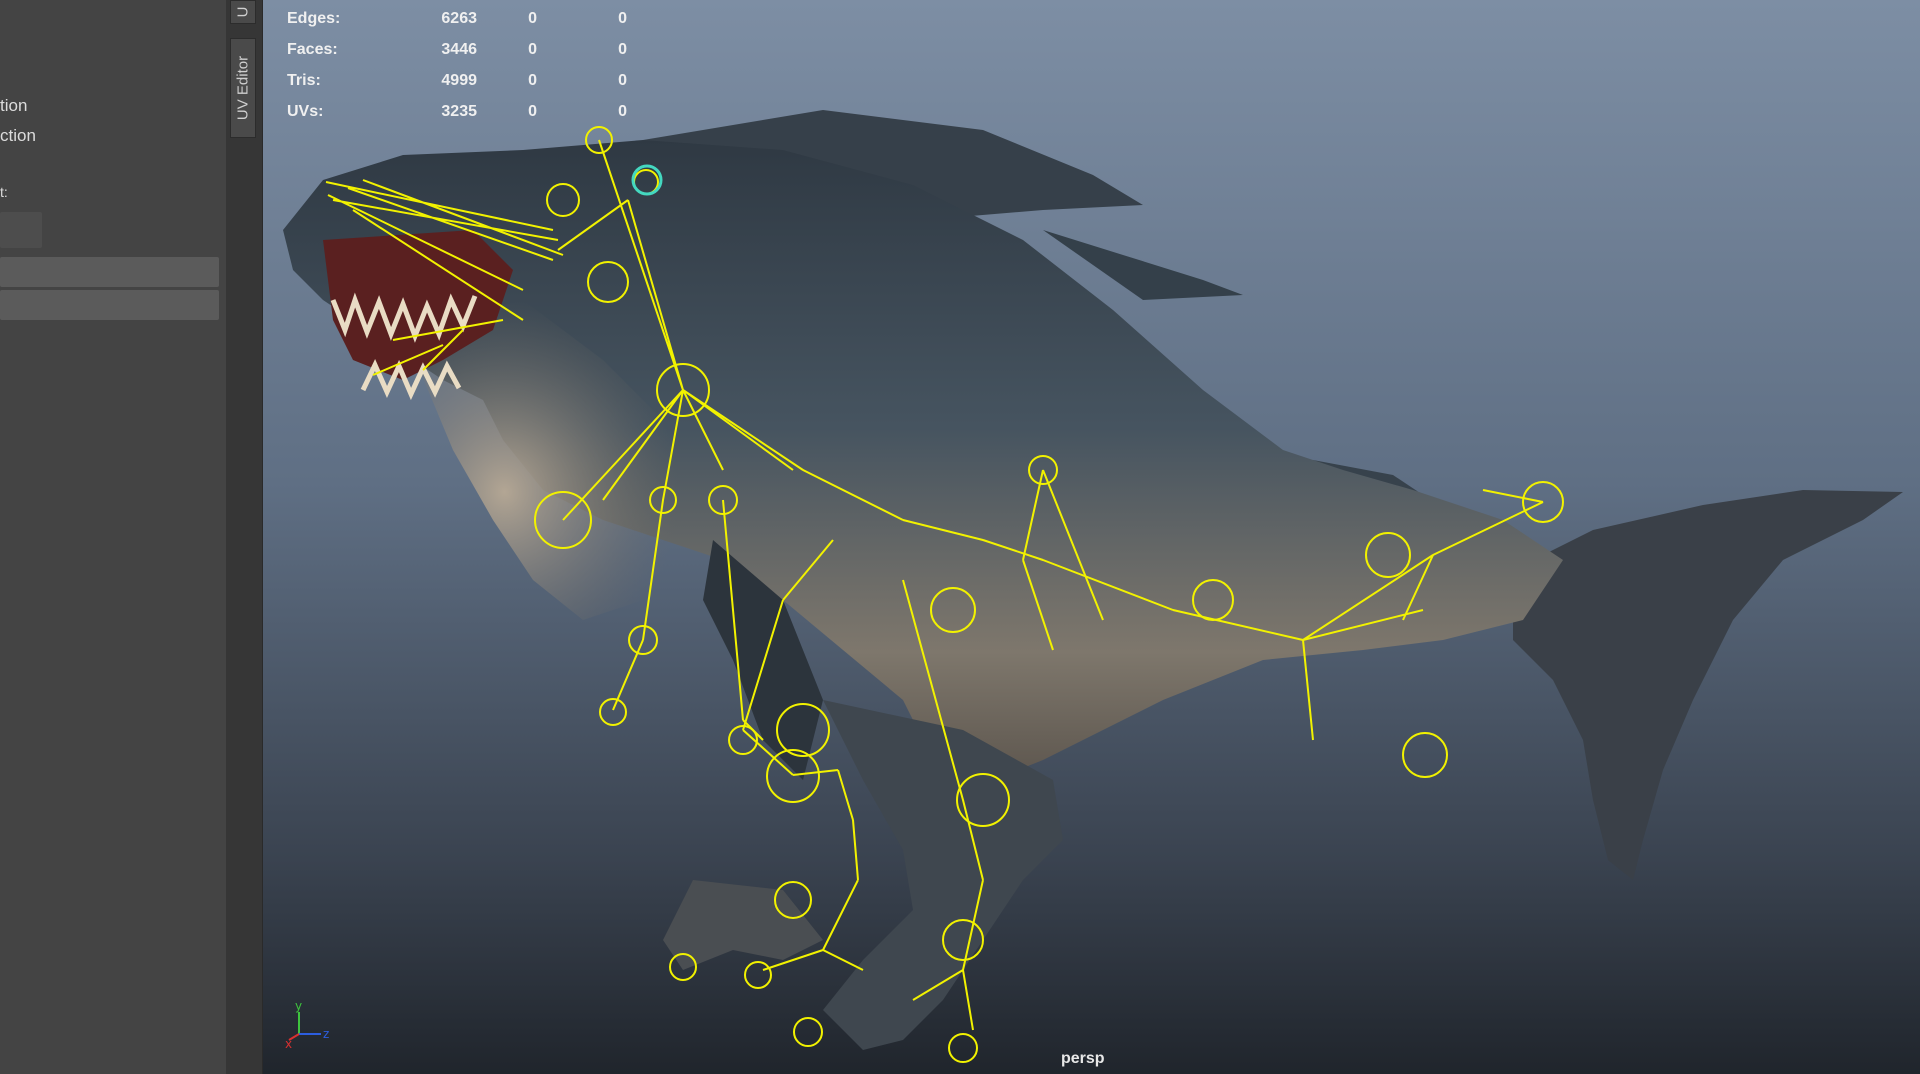  I want to click on tab-top: U, so click(243, 12).